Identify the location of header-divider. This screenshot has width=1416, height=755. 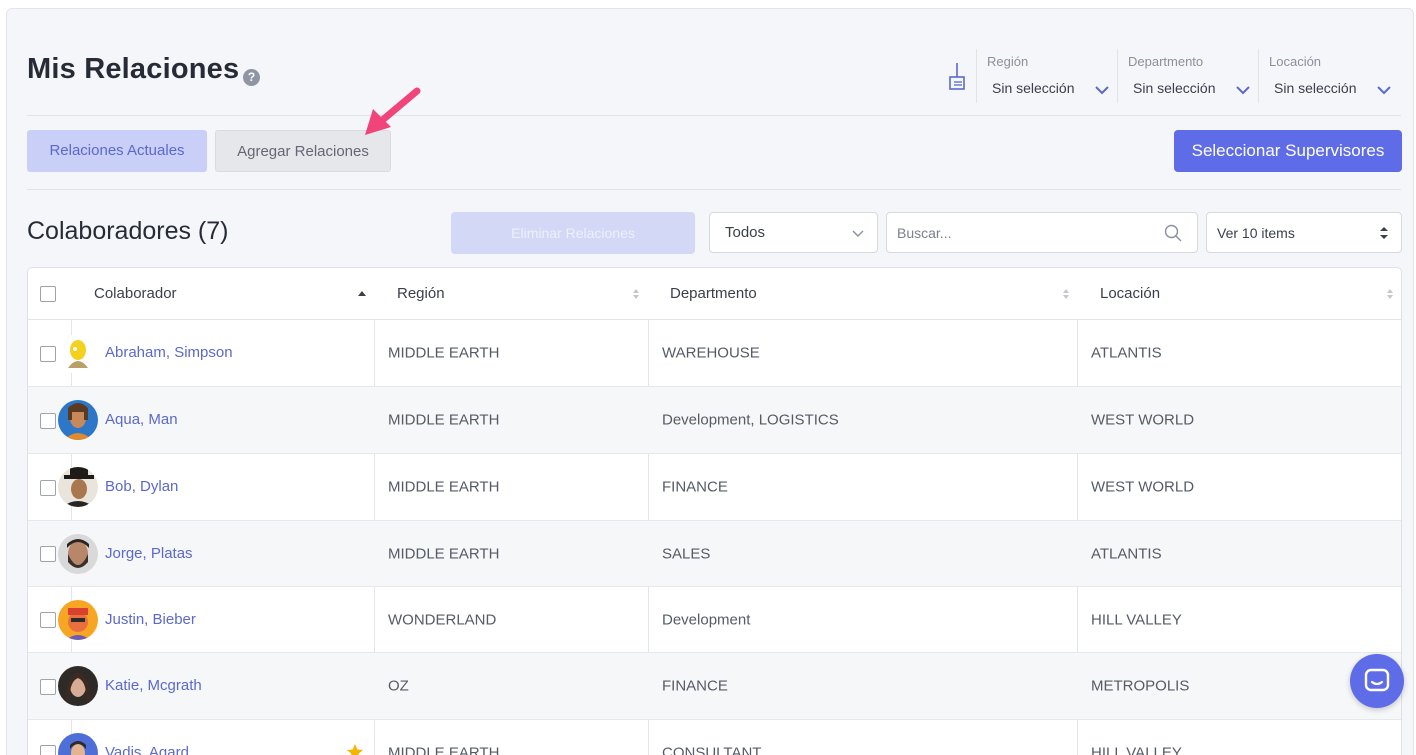
(714, 115).